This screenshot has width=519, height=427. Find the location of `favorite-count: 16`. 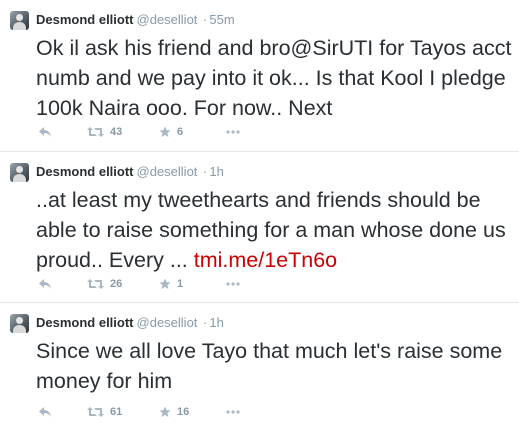

favorite-count: 16 is located at coordinates (183, 412).